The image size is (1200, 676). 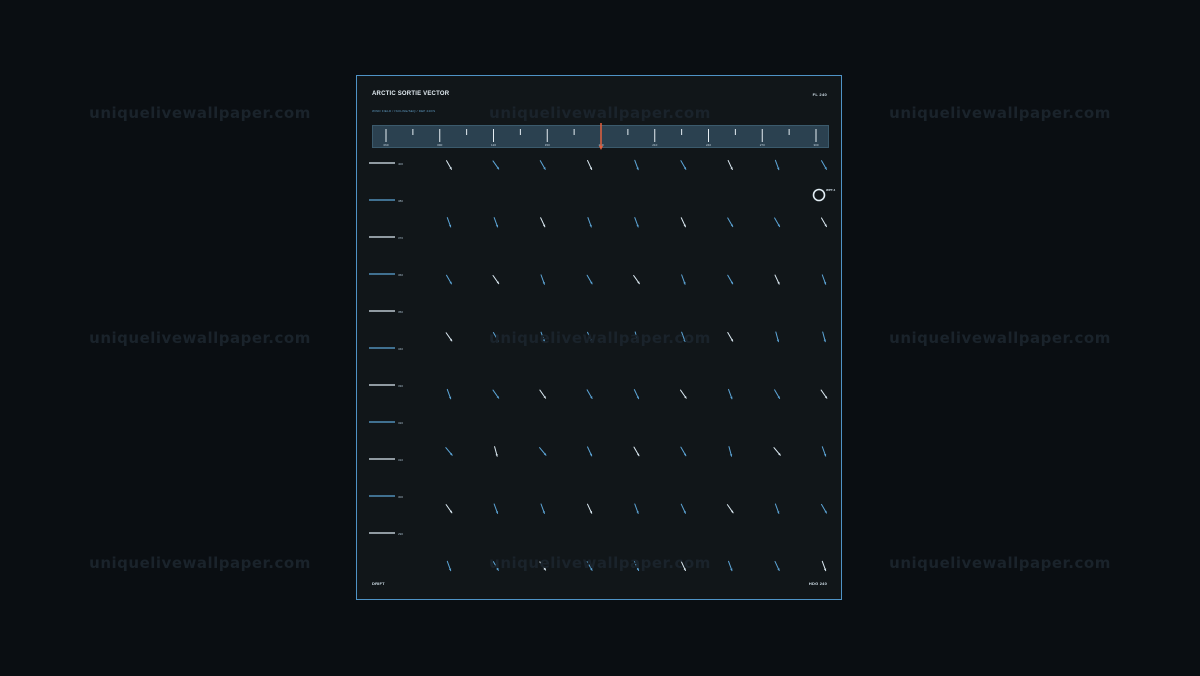 I want to click on altitude-label: 310, so click(x=401, y=460).